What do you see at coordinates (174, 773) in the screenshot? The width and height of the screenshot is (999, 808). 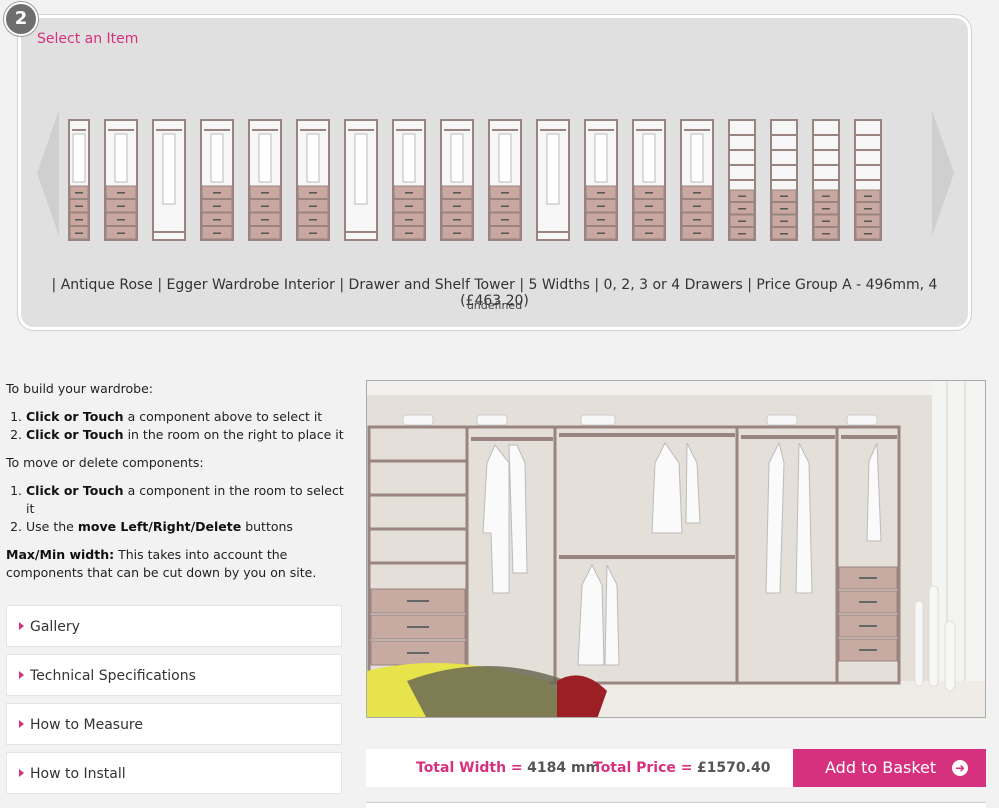 I see `accordion-how-to-install: How to Install` at bounding box center [174, 773].